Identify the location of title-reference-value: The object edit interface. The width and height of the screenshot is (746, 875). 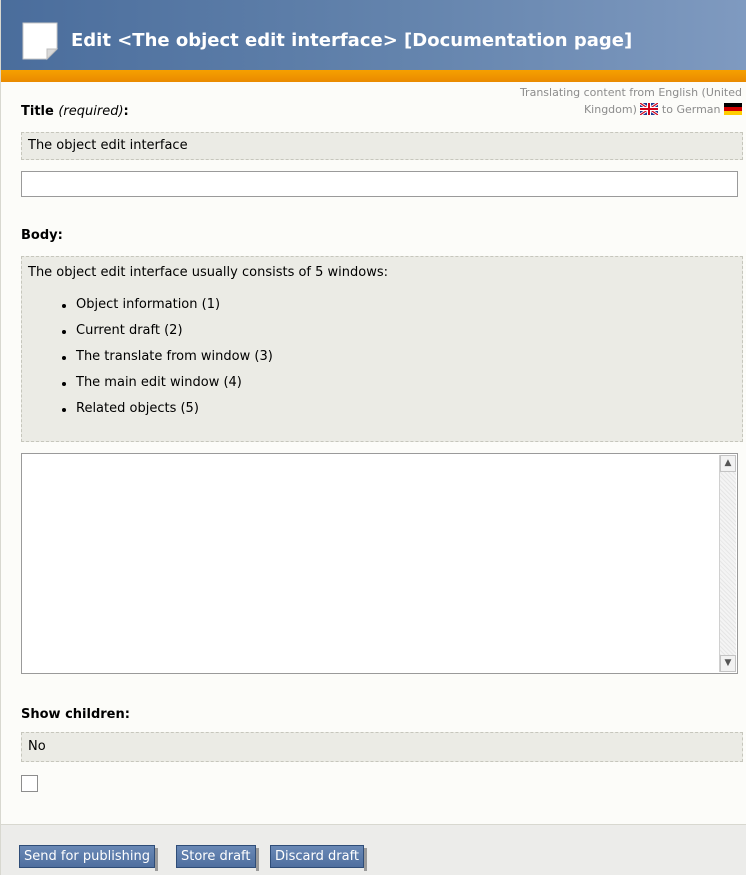
(382, 146).